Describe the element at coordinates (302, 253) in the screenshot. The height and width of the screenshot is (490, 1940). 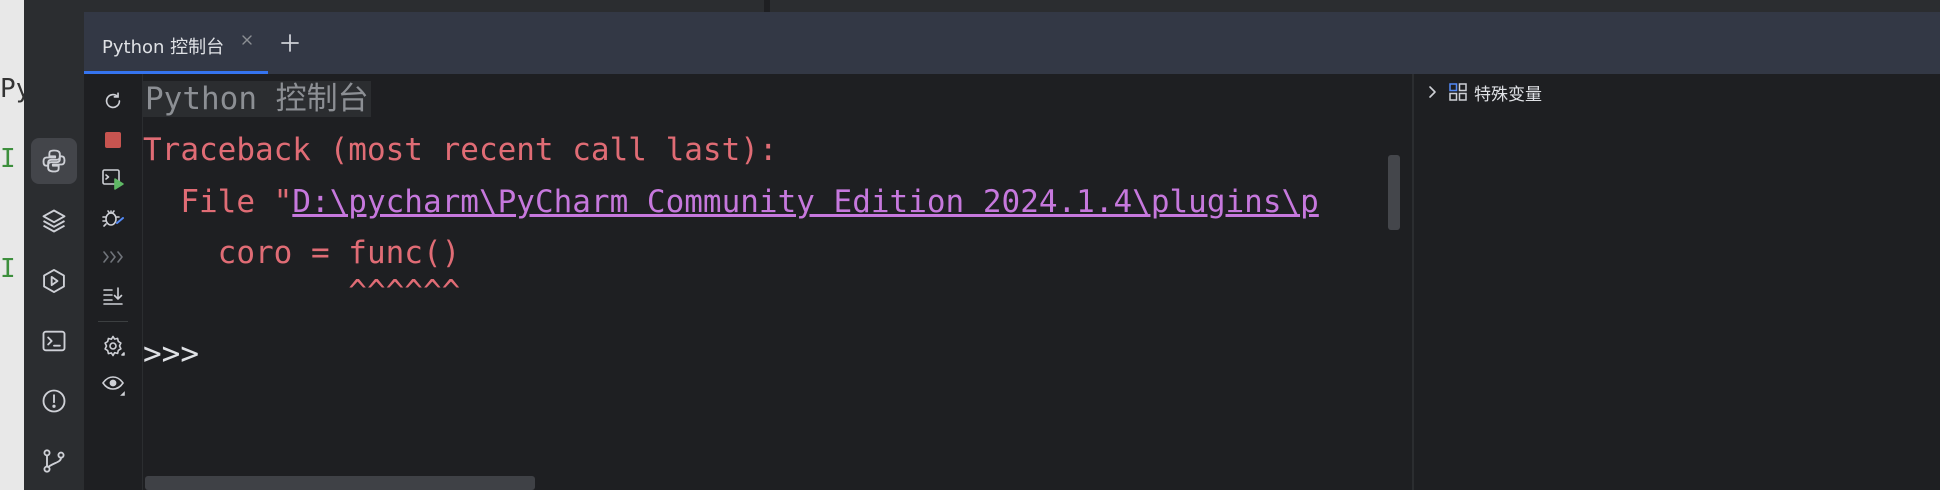
I see `code-line: coro = func()` at that location.